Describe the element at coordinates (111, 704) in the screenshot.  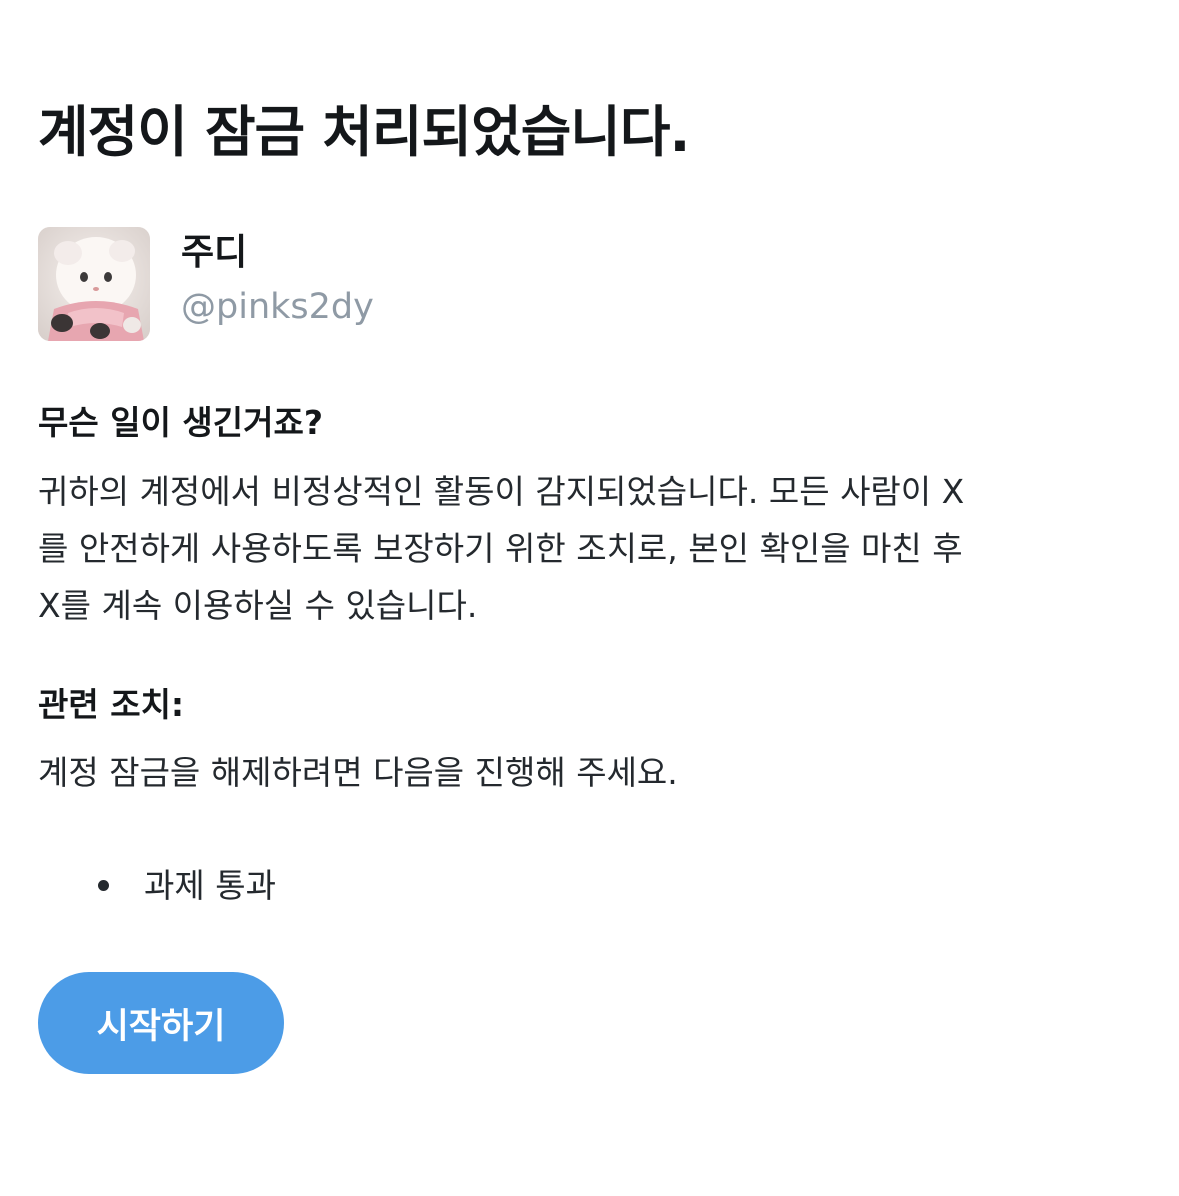
I see `actions-heading: 관련 조치:` at that location.